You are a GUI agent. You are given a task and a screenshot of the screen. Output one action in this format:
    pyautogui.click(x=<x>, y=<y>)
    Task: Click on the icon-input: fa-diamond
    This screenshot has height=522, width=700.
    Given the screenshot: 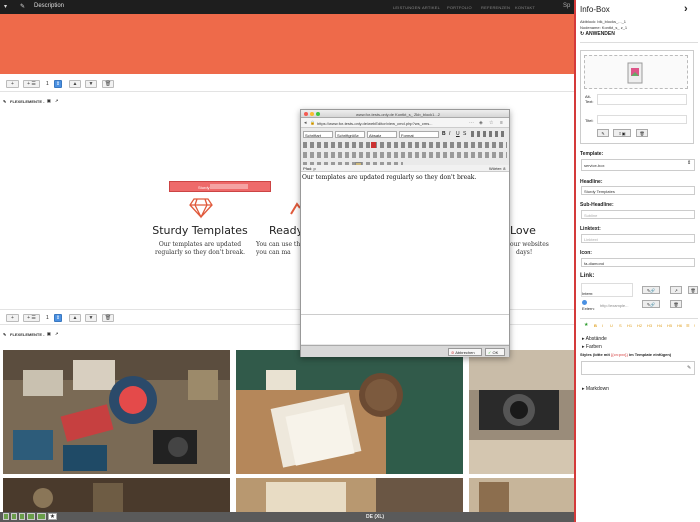 What is the action you would take?
    pyautogui.click(x=638, y=262)
    